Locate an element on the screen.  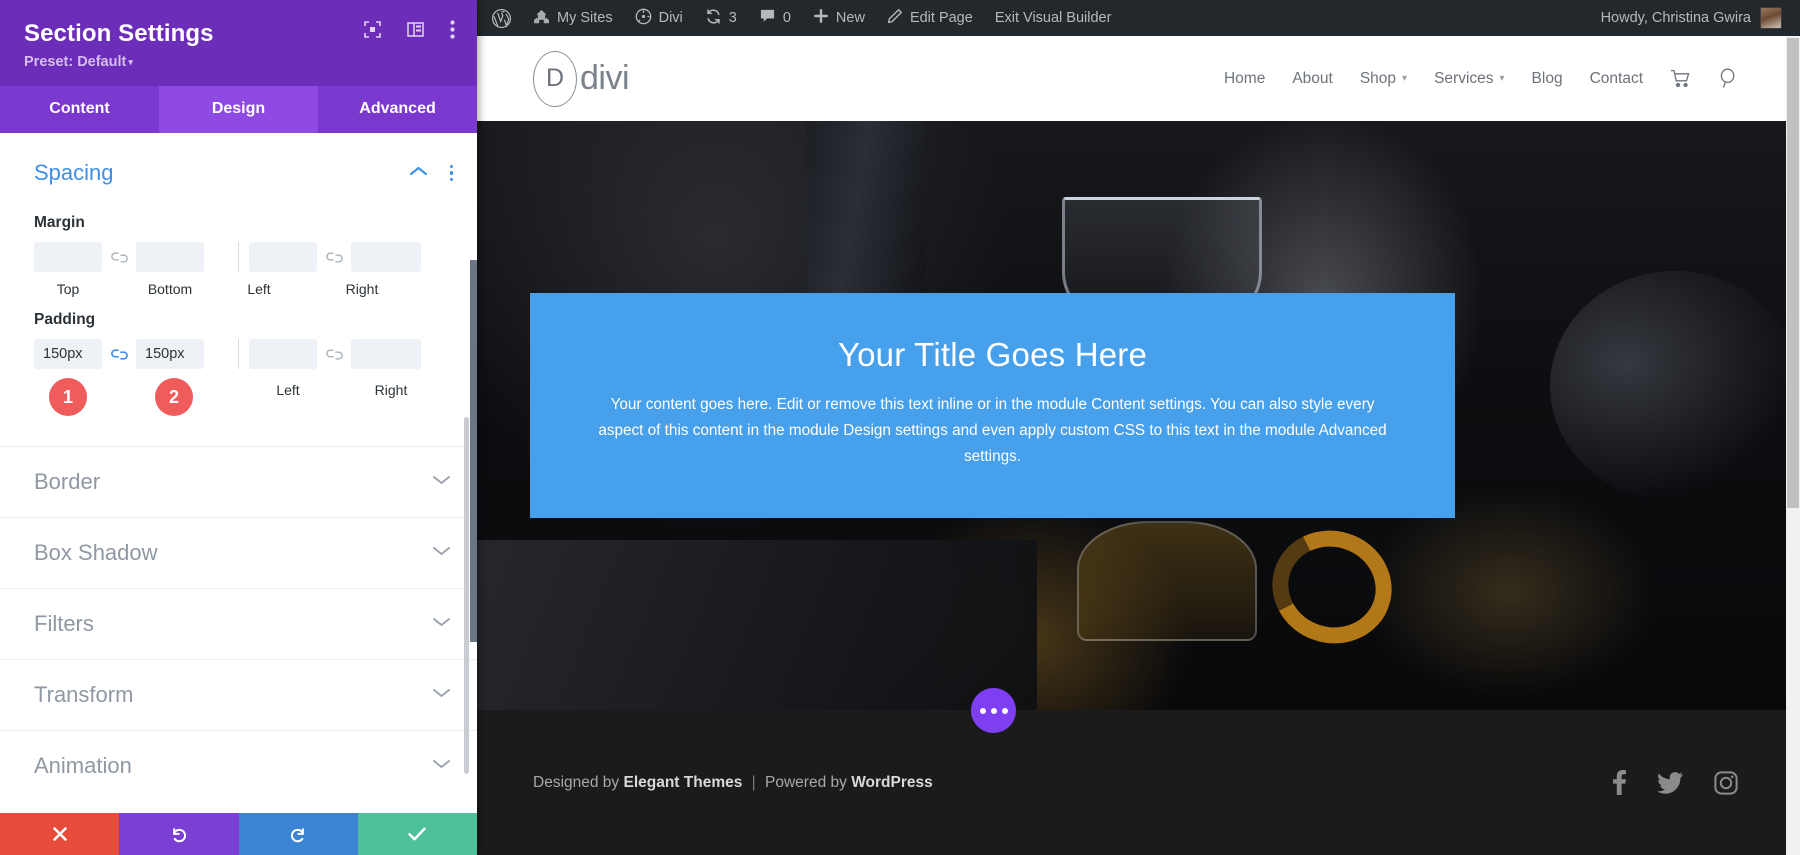
preset-selector: Preset: Default ▾ is located at coordinates (238, 62).